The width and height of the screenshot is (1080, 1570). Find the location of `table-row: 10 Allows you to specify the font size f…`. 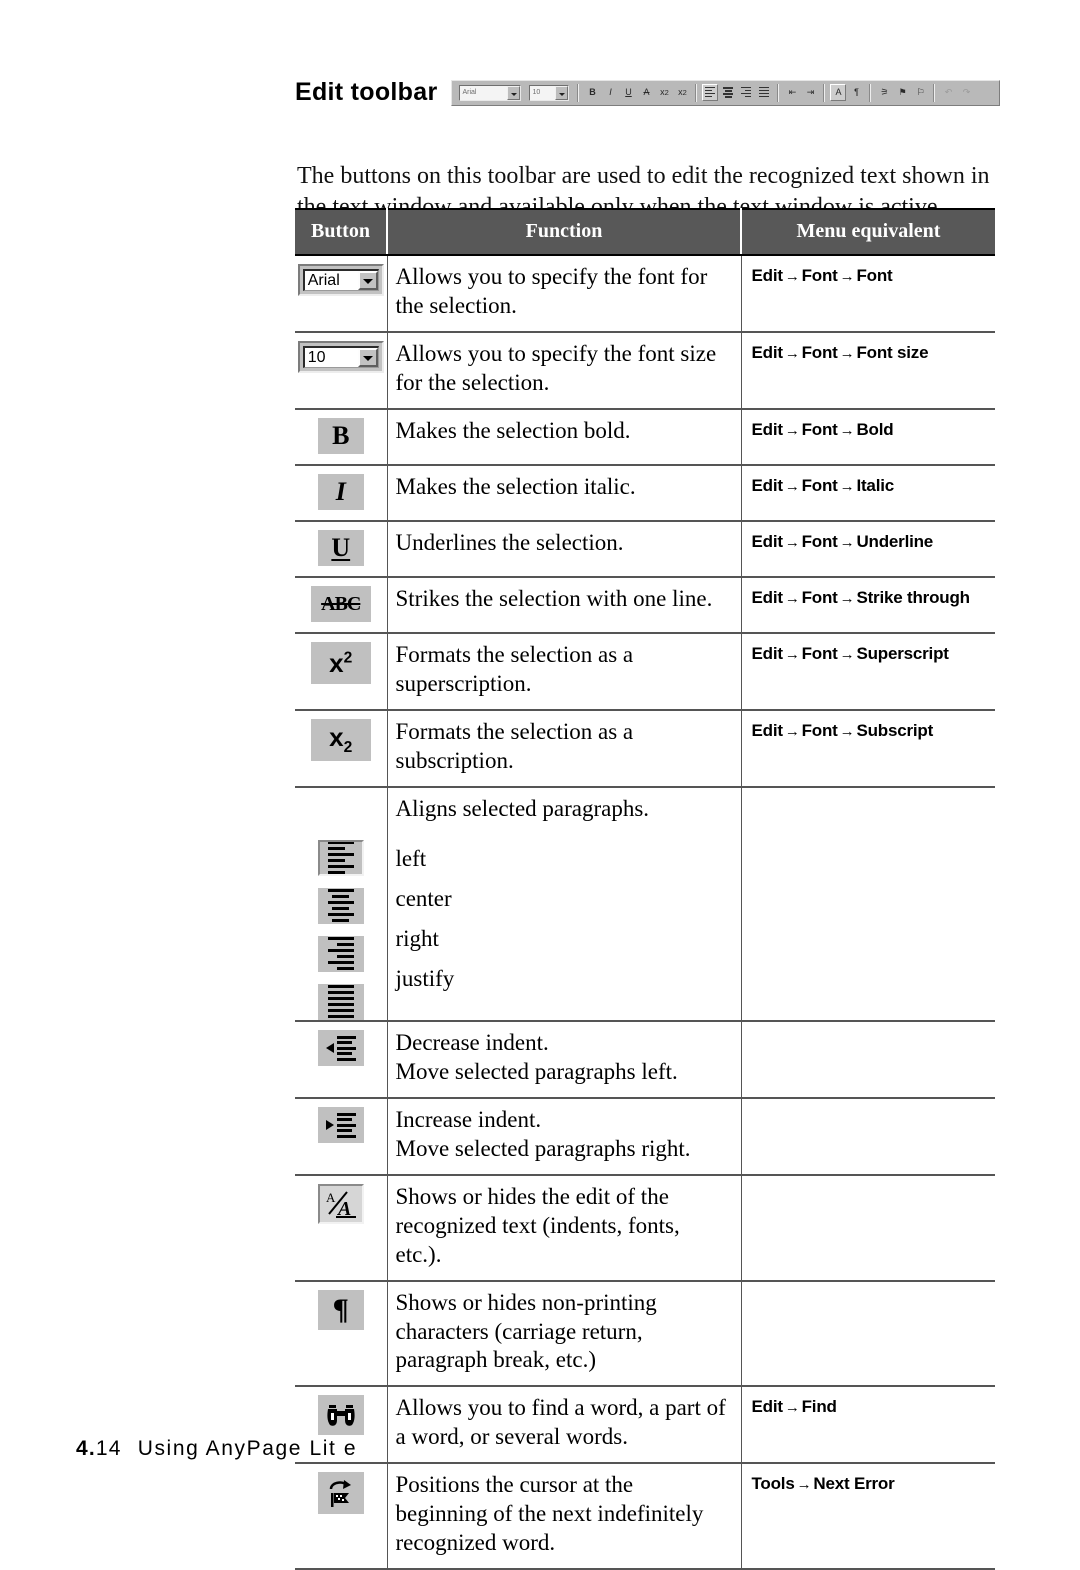

table-row: 10 Allows you to specify the font size f… is located at coordinates (645, 369).